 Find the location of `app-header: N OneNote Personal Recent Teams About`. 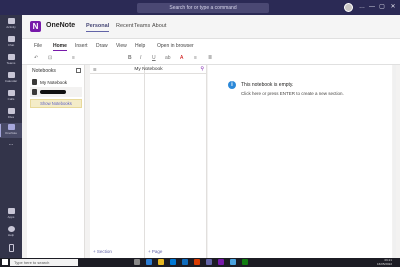

app-header: N OneNote Personal Recent Teams About is located at coordinates (211, 27).